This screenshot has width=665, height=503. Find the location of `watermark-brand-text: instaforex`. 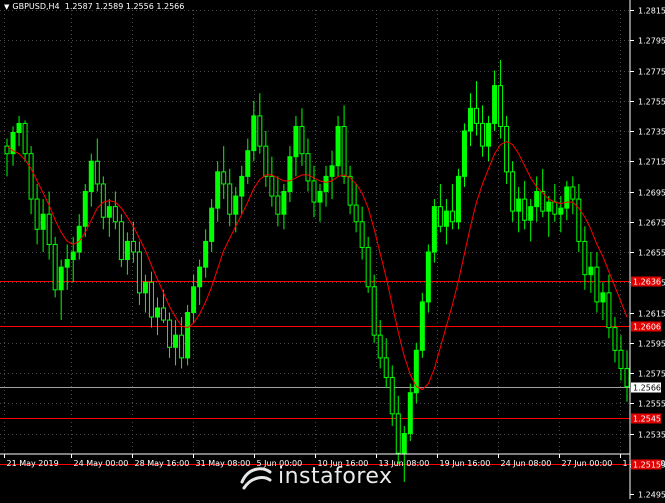

watermark-brand-text: instaforex is located at coordinates (335, 476).